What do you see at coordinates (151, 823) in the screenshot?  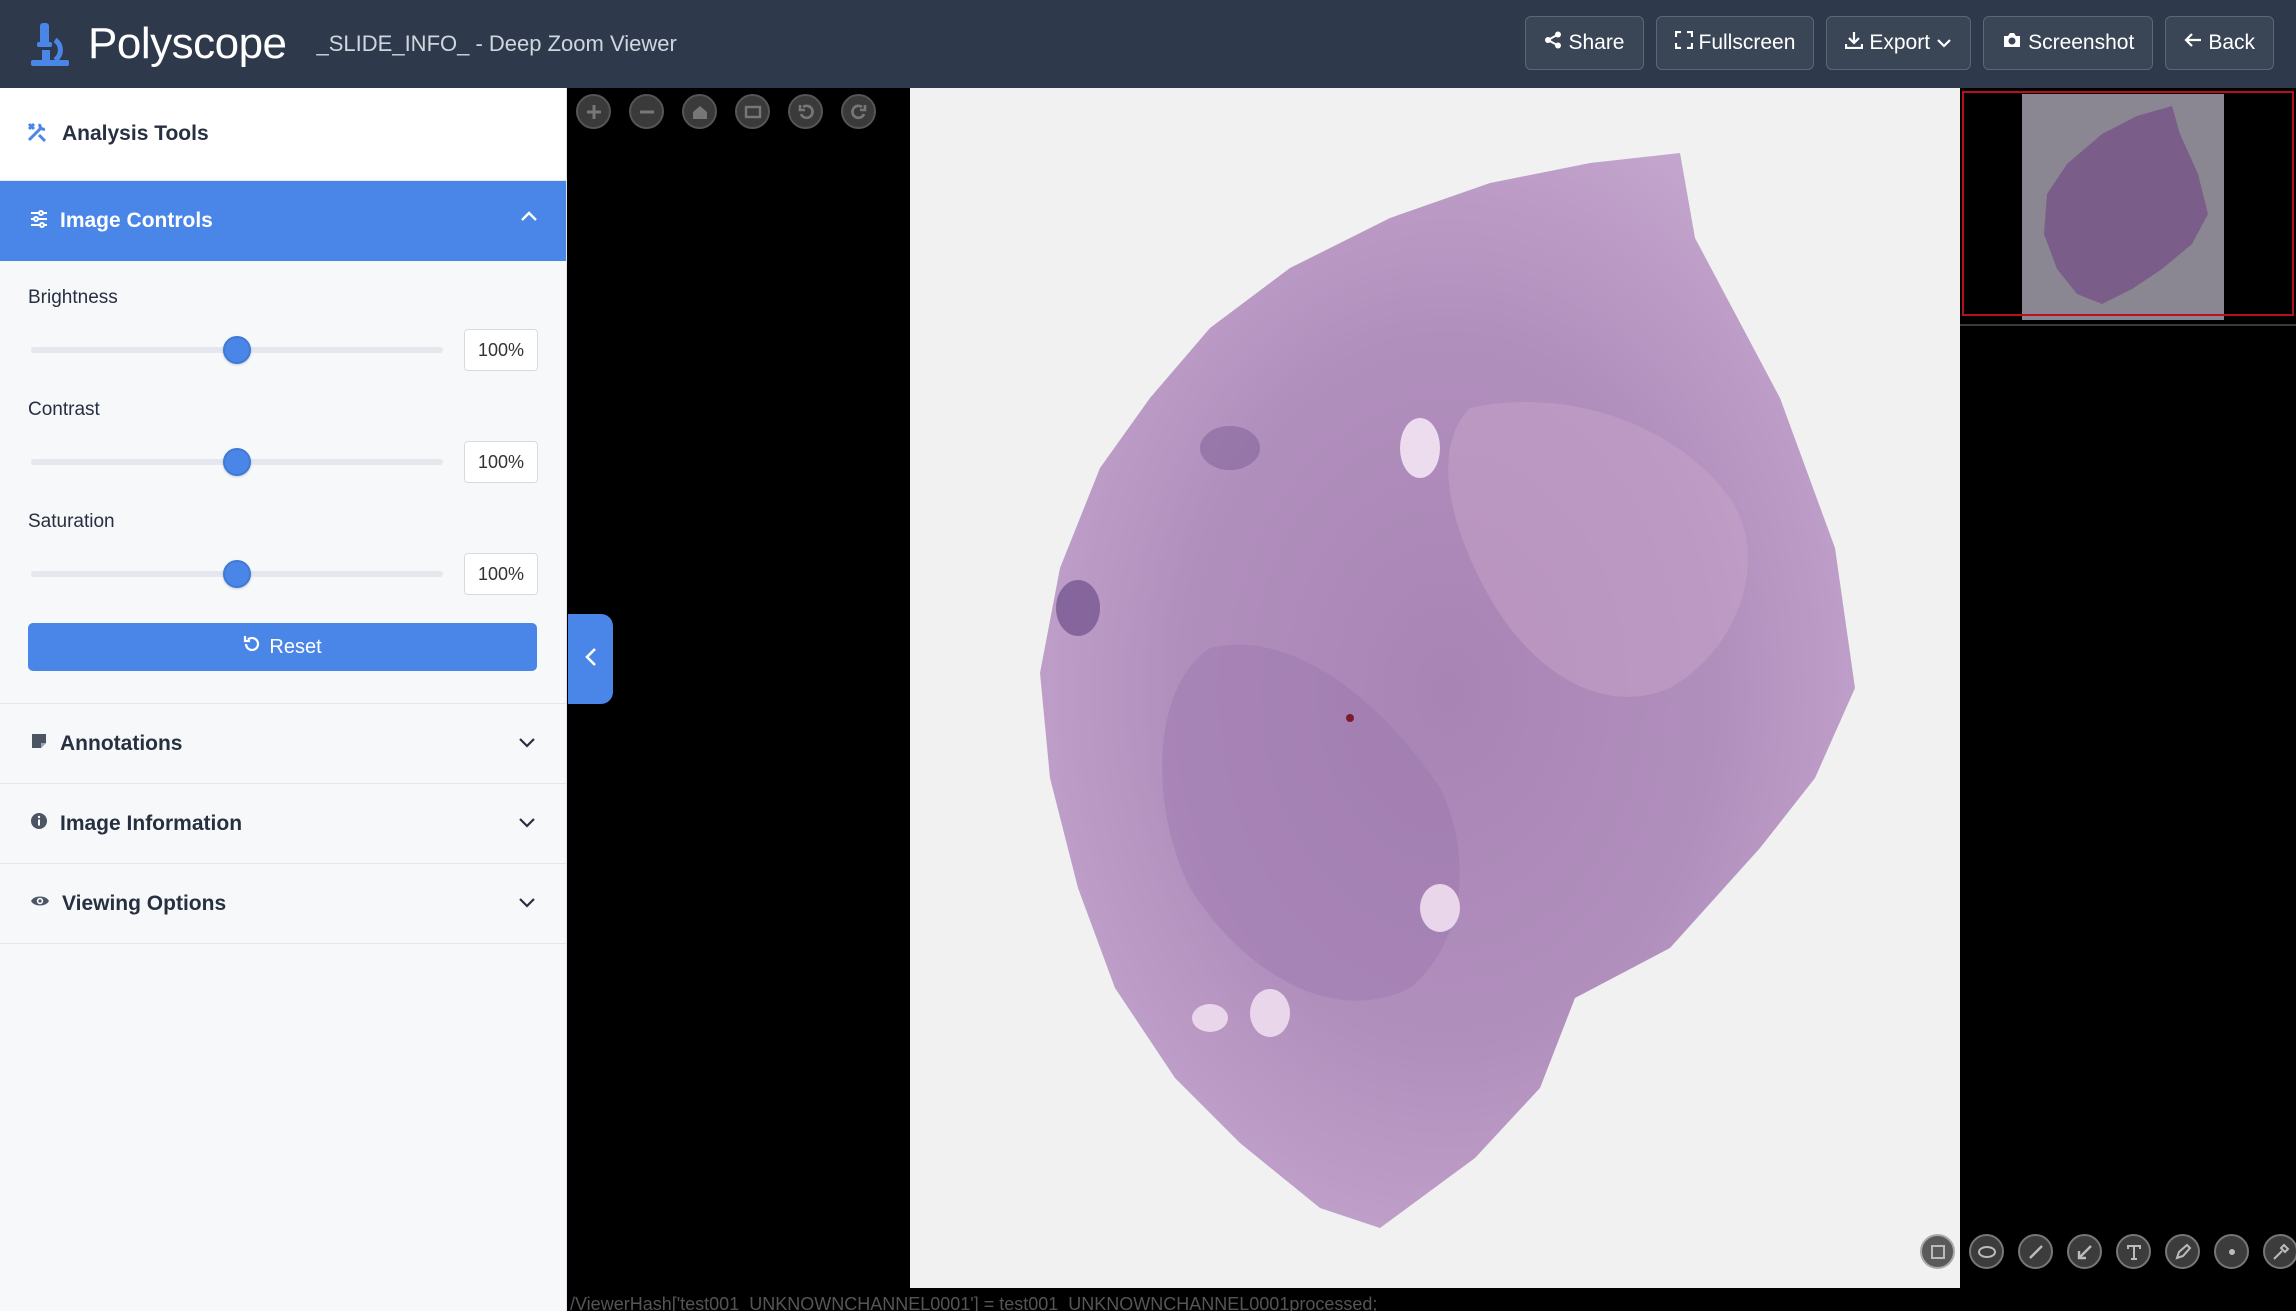 I see `image-information-label: Image Information` at bounding box center [151, 823].